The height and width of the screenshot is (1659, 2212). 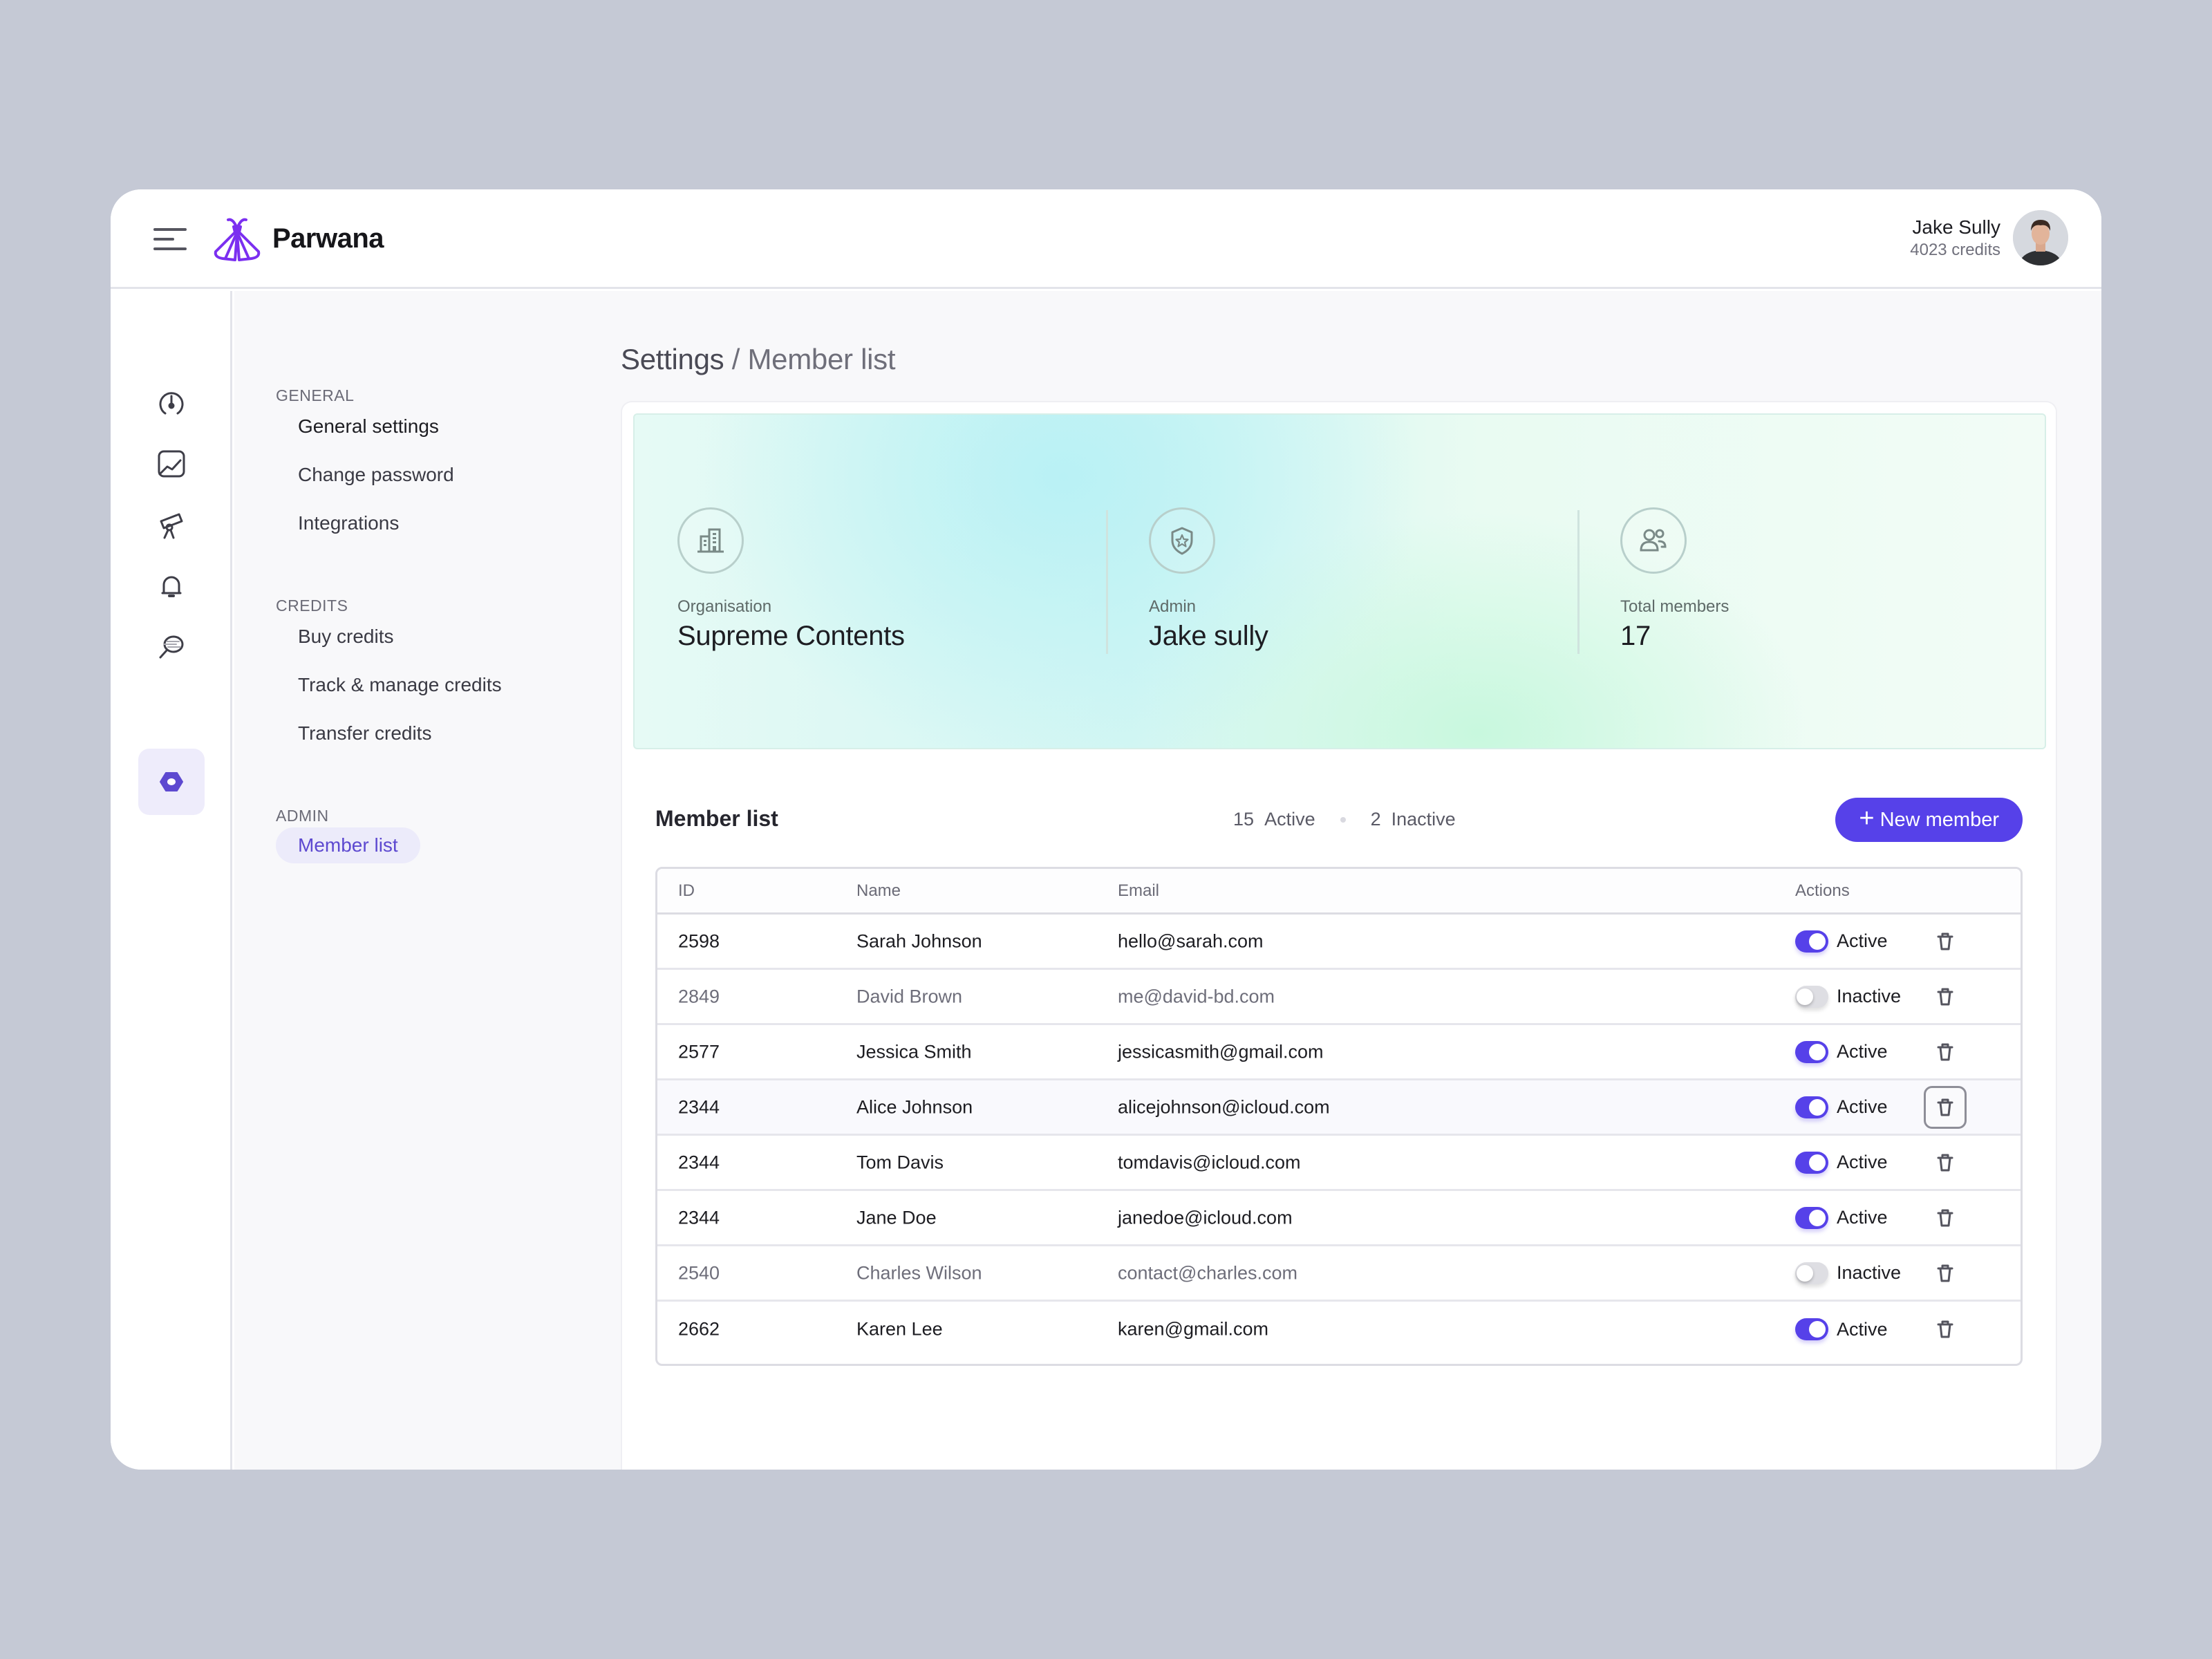 What do you see at coordinates (1208, 579) in the screenshot?
I see `stat-admin: Admin Jake sully` at bounding box center [1208, 579].